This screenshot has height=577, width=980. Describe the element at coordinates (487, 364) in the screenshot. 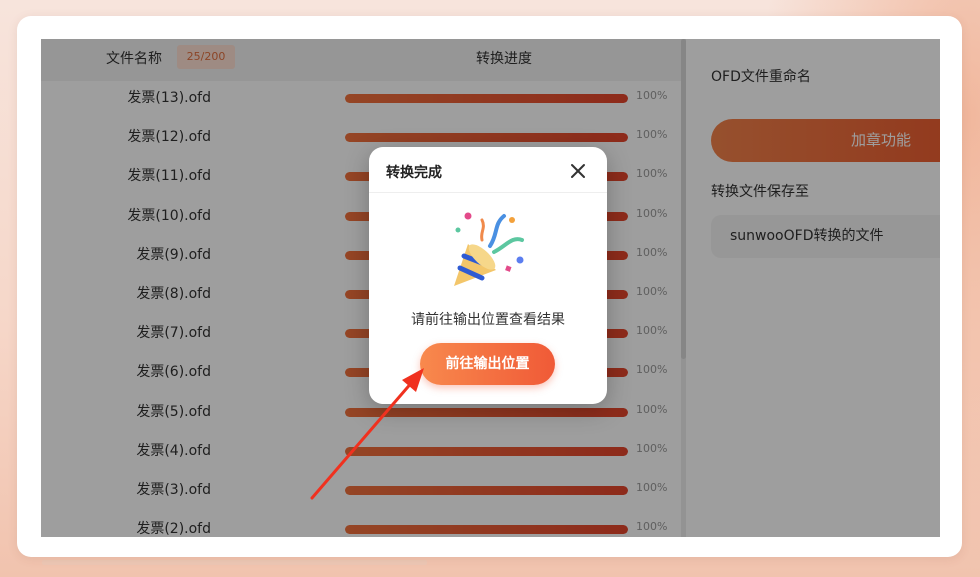

I see `go-to-output-button: 前往输出位置` at that location.